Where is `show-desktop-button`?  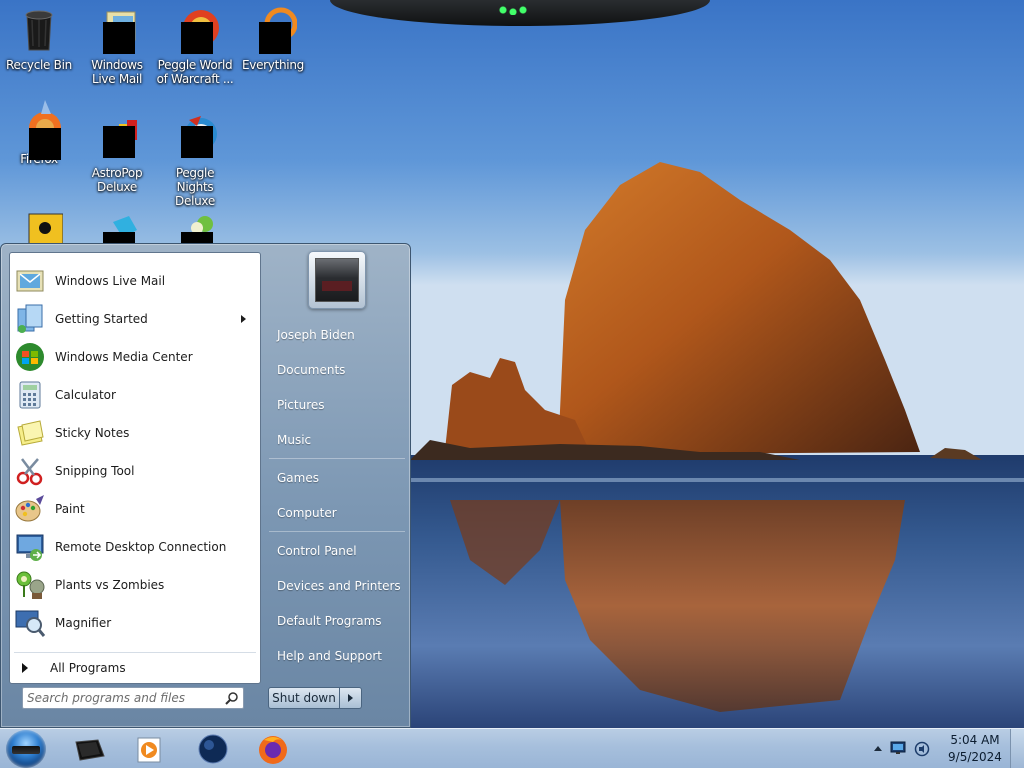 show-desktop-button is located at coordinates (1017, 748).